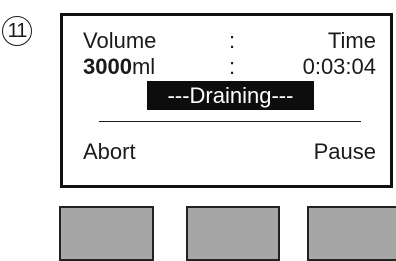  I want to click on pause-softkey-label: Pause, so click(344, 151).